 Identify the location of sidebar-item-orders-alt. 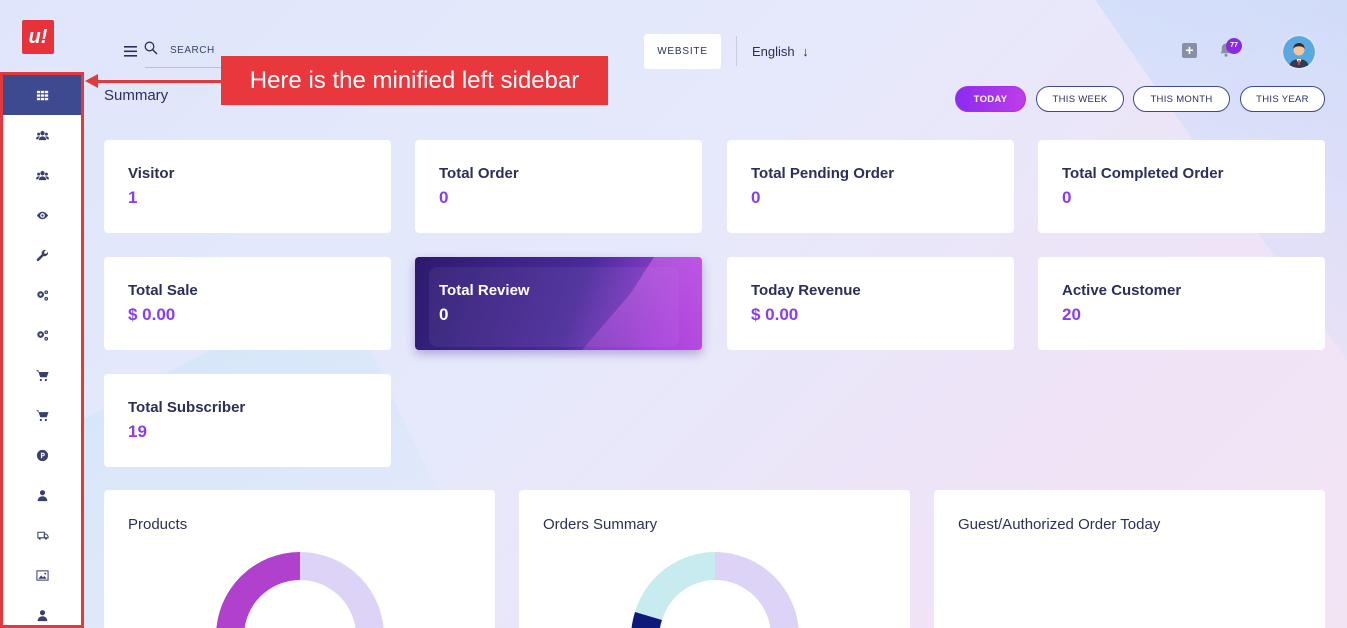
(42, 415).